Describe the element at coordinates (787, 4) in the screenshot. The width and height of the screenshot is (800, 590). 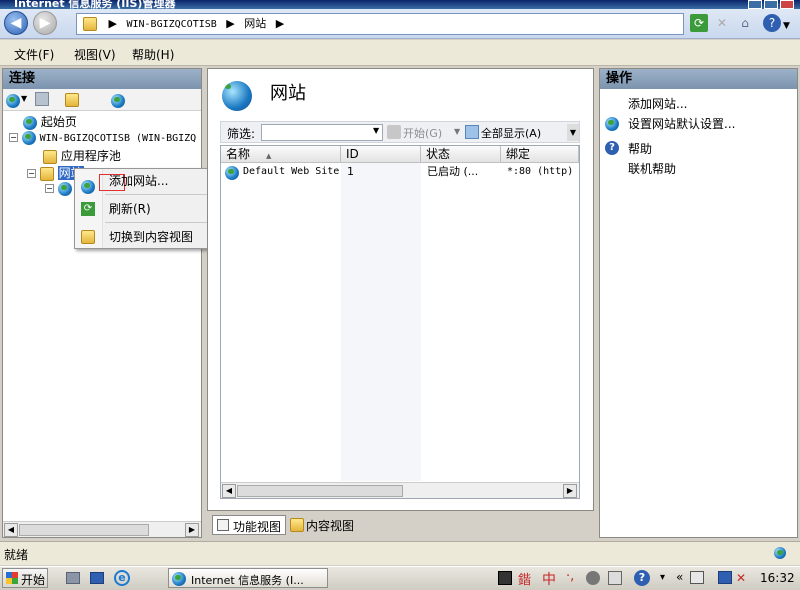
I see `close-button` at that location.